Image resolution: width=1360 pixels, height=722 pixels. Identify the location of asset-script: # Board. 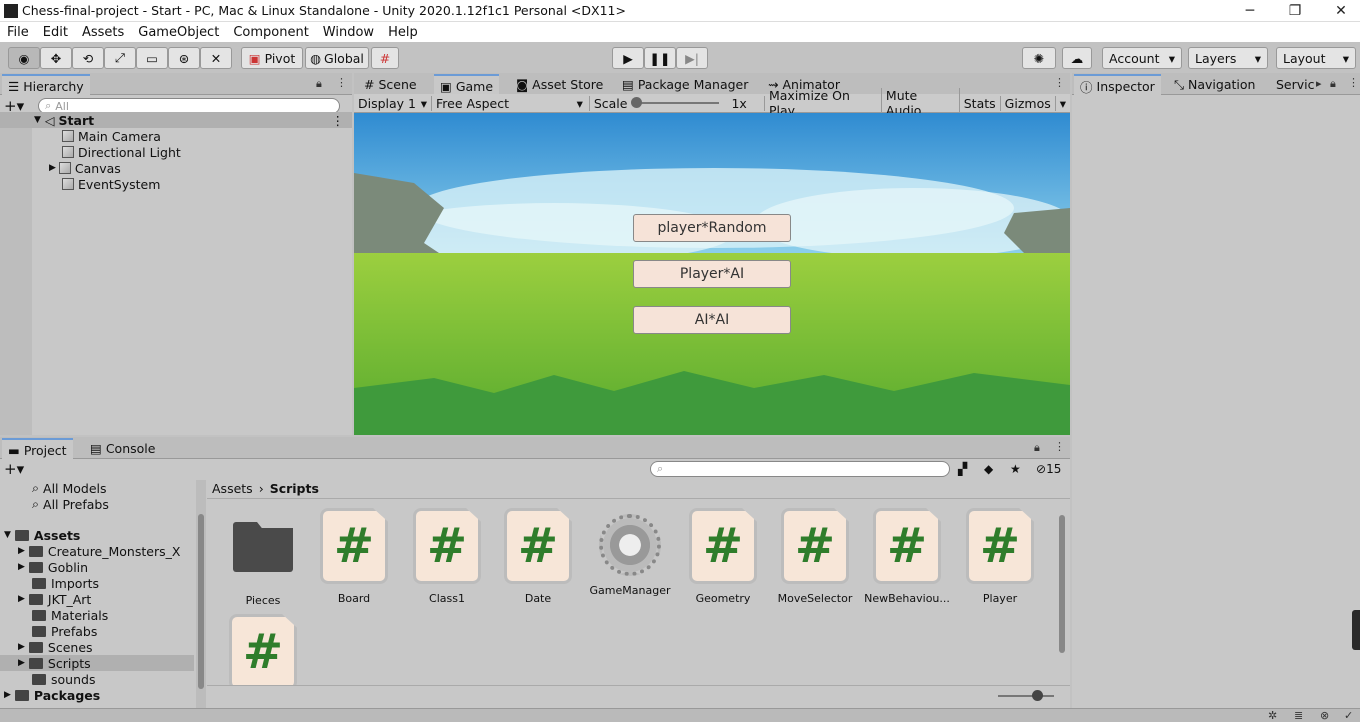
(354, 556).